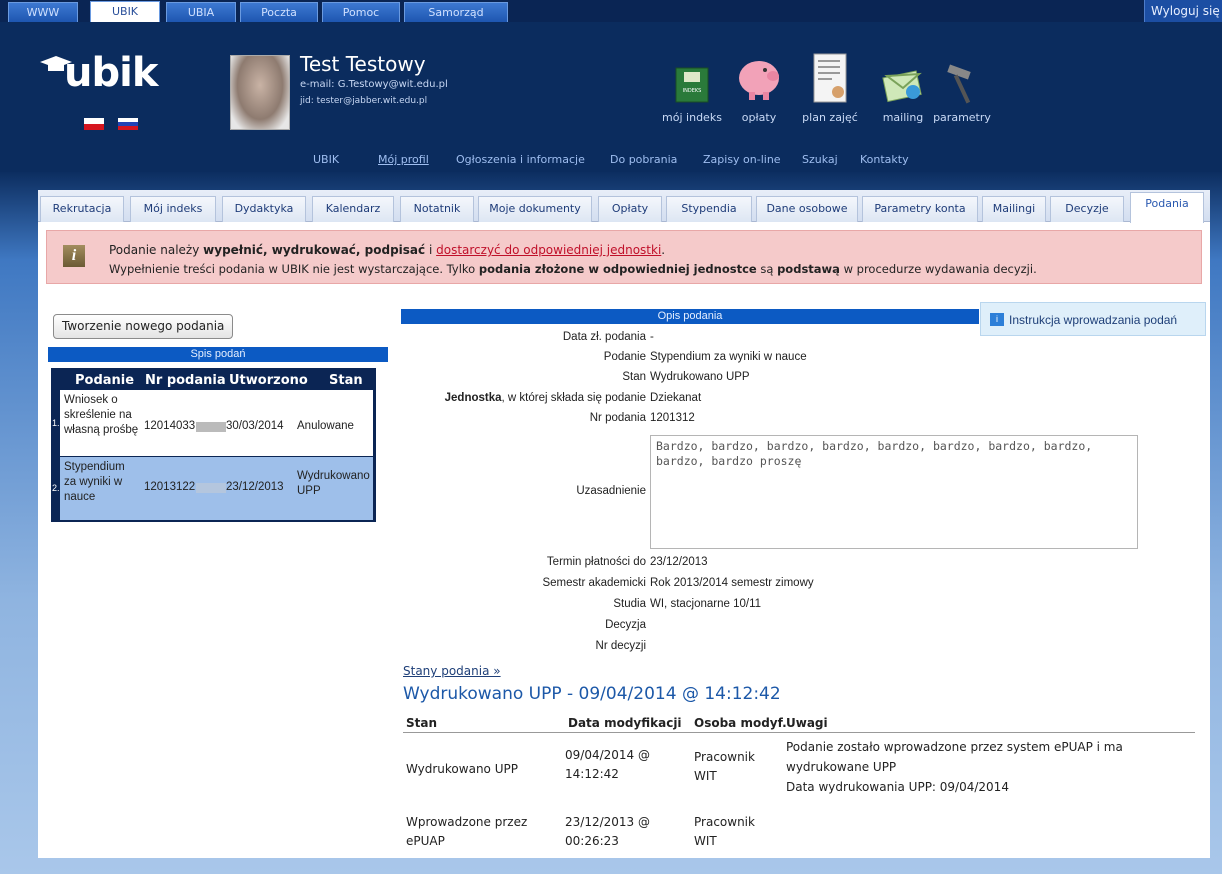  Describe the element at coordinates (830, 117) in the screenshot. I see `header-icon-label: plan zajęć` at that location.